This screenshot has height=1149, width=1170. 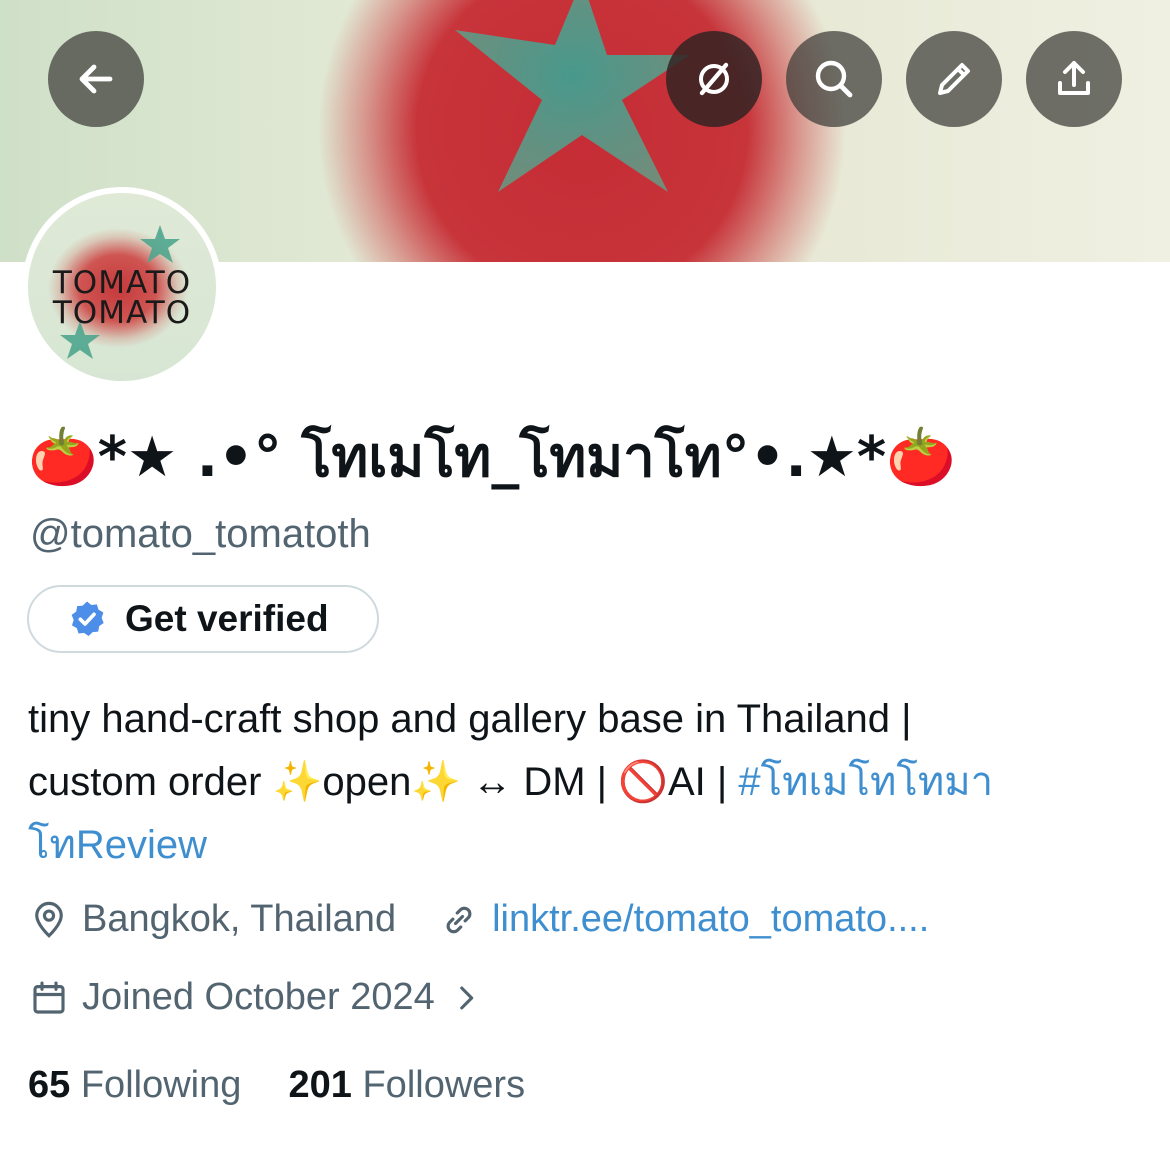 I want to click on joined-row: Joined October 2024, so click(x=261, y=997).